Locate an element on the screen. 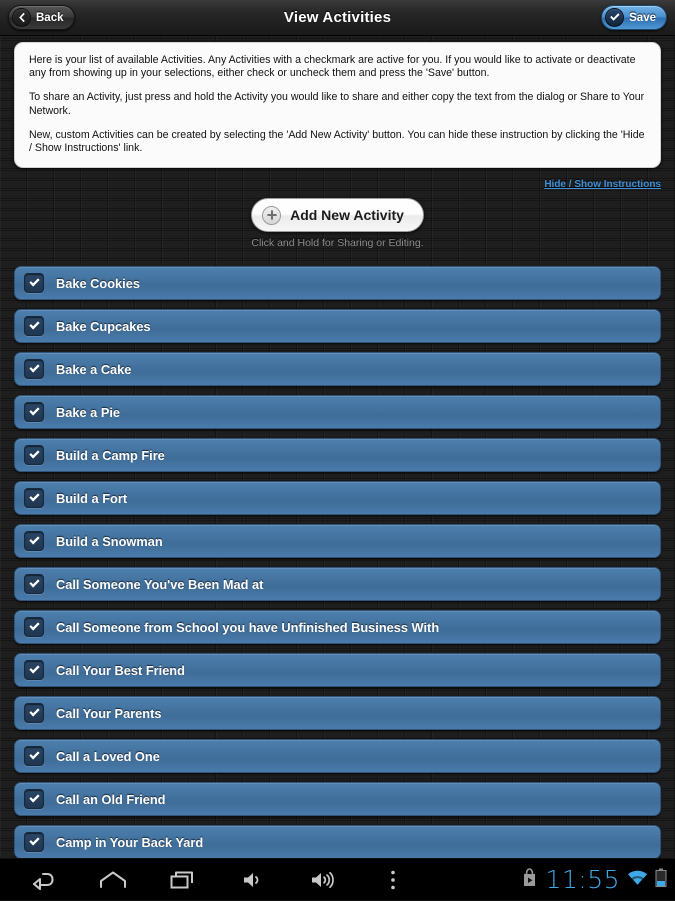 The width and height of the screenshot is (675, 901). activity-label: Bake a Cake is located at coordinates (94, 369).